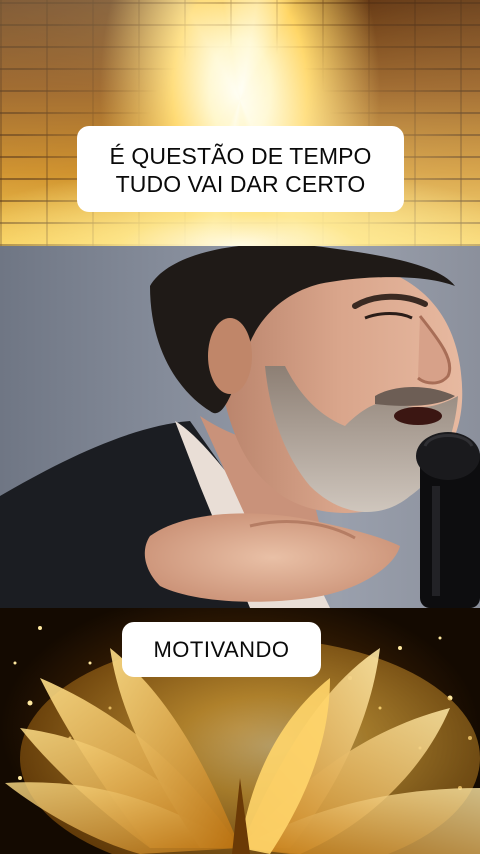 The width and height of the screenshot is (480, 854). Describe the element at coordinates (448, 520) in the screenshot. I see `microphone-icon` at that location.